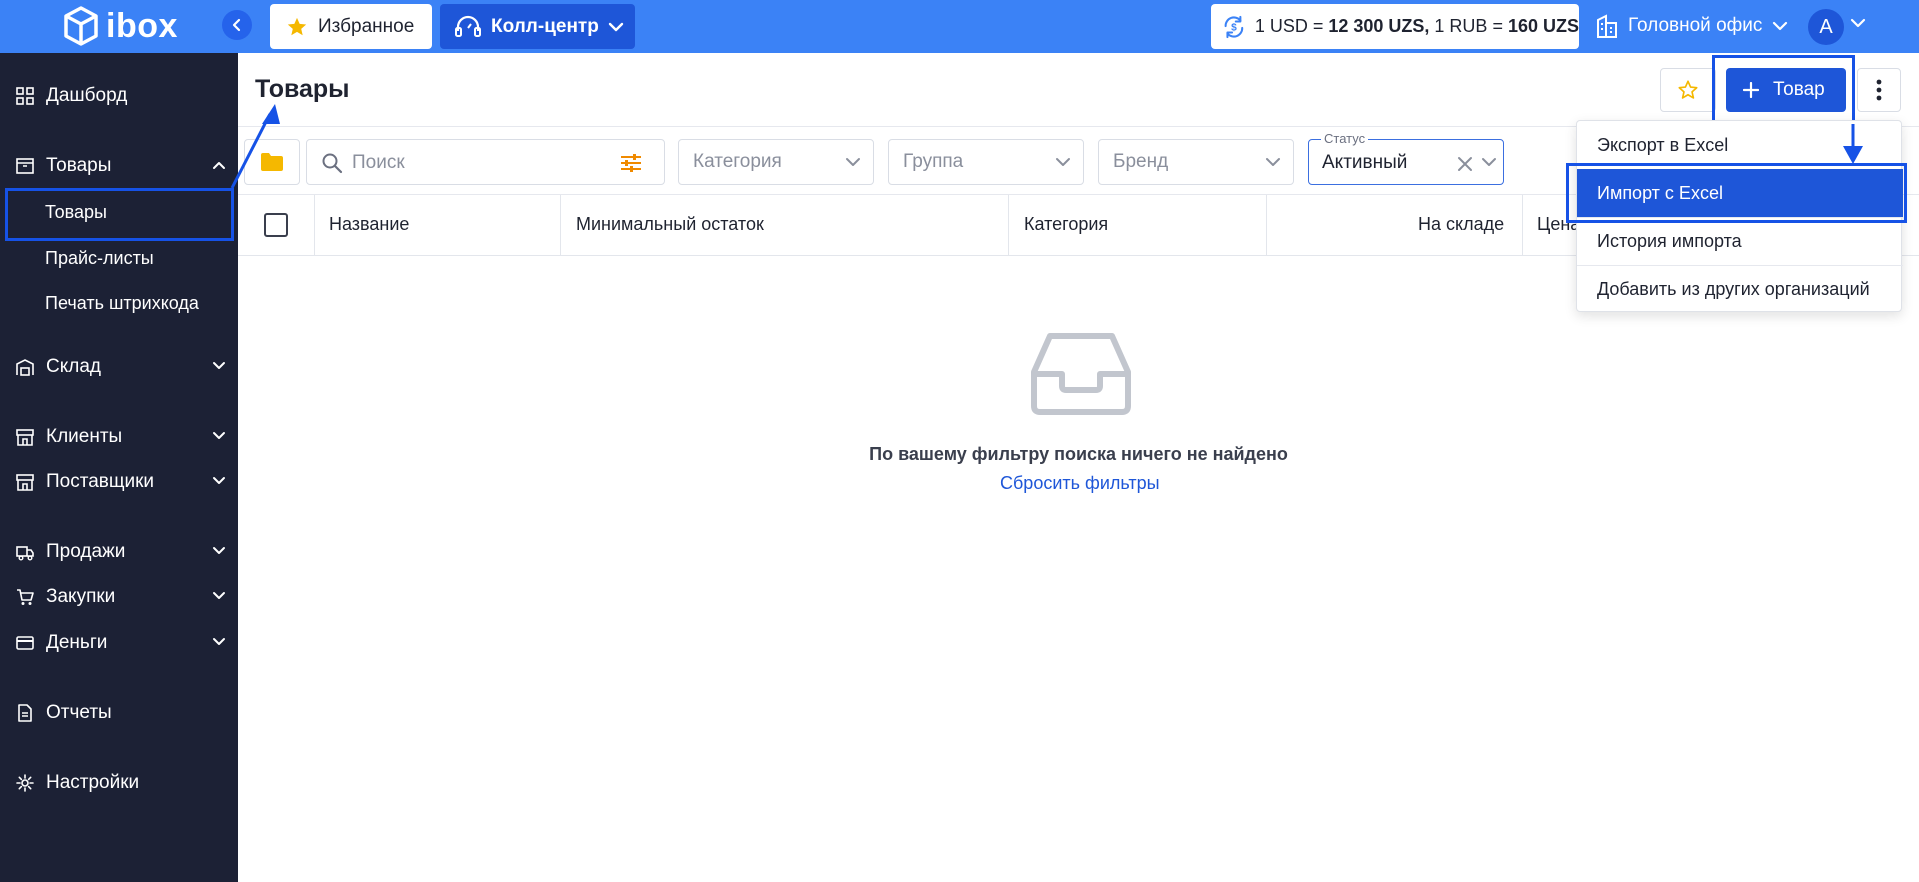  What do you see at coordinates (986, 162) in the screenshot?
I see `group-select: Группа` at bounding box center [986, 162].